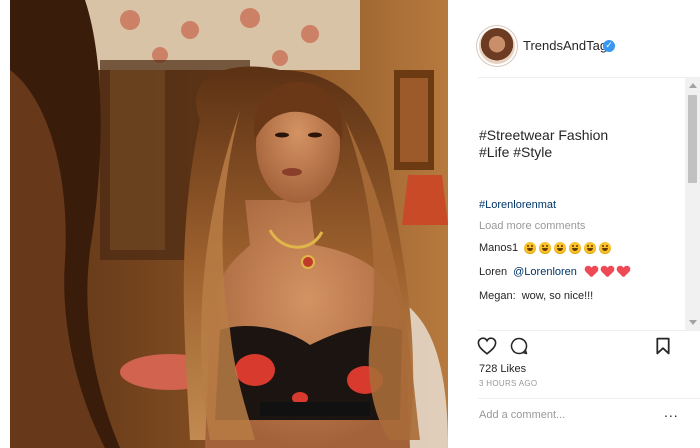  What do you see at coordinates (663, 346) in the screenshot?
I see `save-bookmark-icon` at bounding box center [663, 346].